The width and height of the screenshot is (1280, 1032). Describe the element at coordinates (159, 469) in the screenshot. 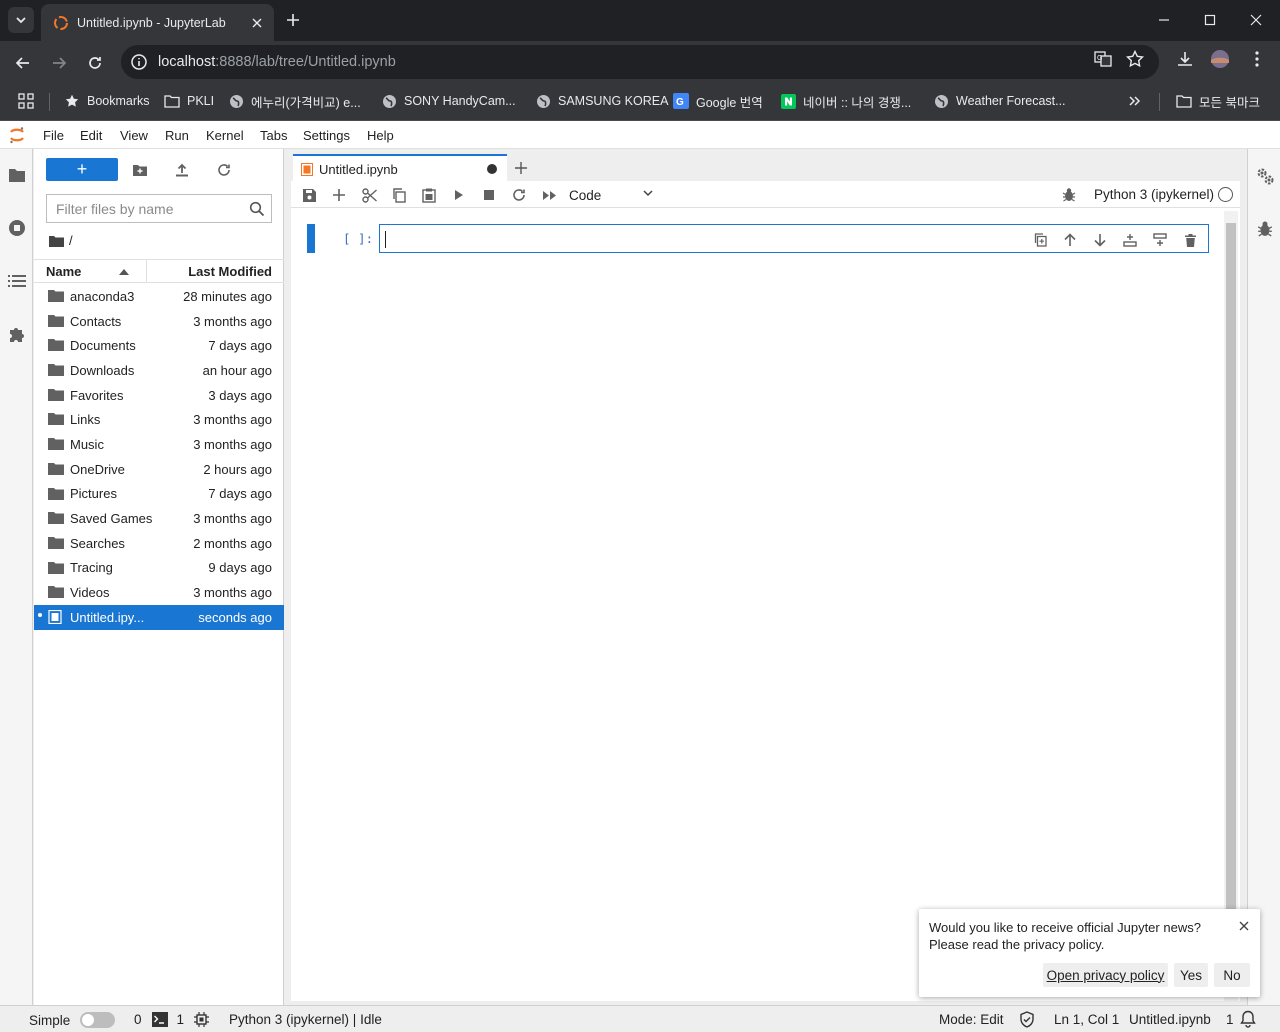

I see `file-row-folder: OneDrive 2 hours ago` at that location.